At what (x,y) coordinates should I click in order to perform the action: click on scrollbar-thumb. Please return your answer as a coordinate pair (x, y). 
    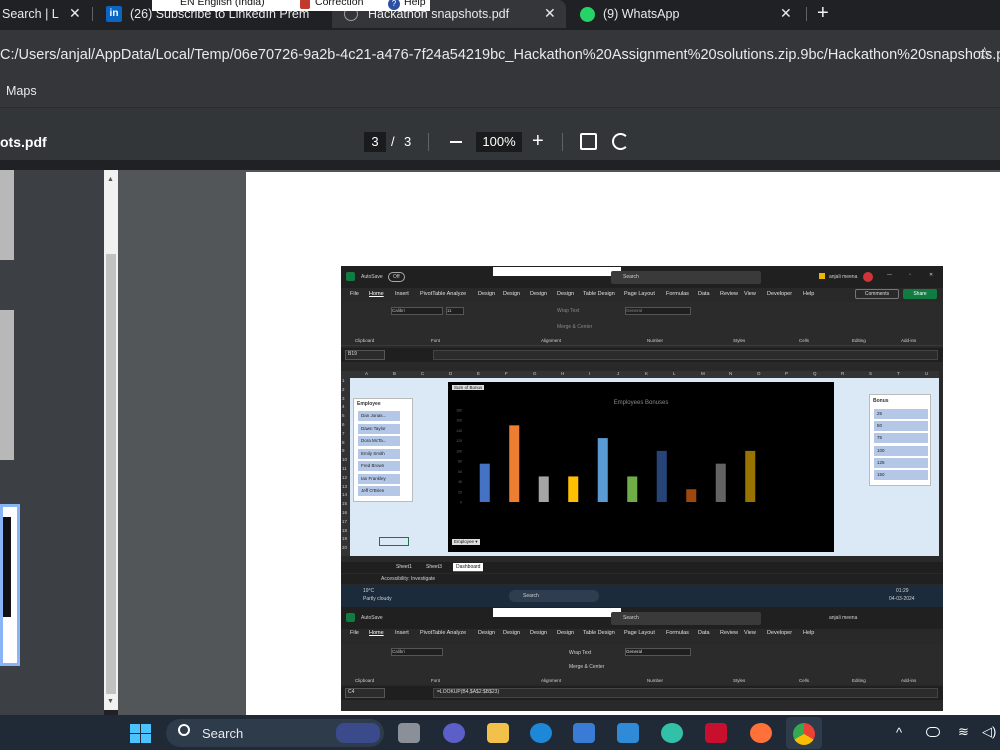
    Looking at the image, I should click on (111, 474).